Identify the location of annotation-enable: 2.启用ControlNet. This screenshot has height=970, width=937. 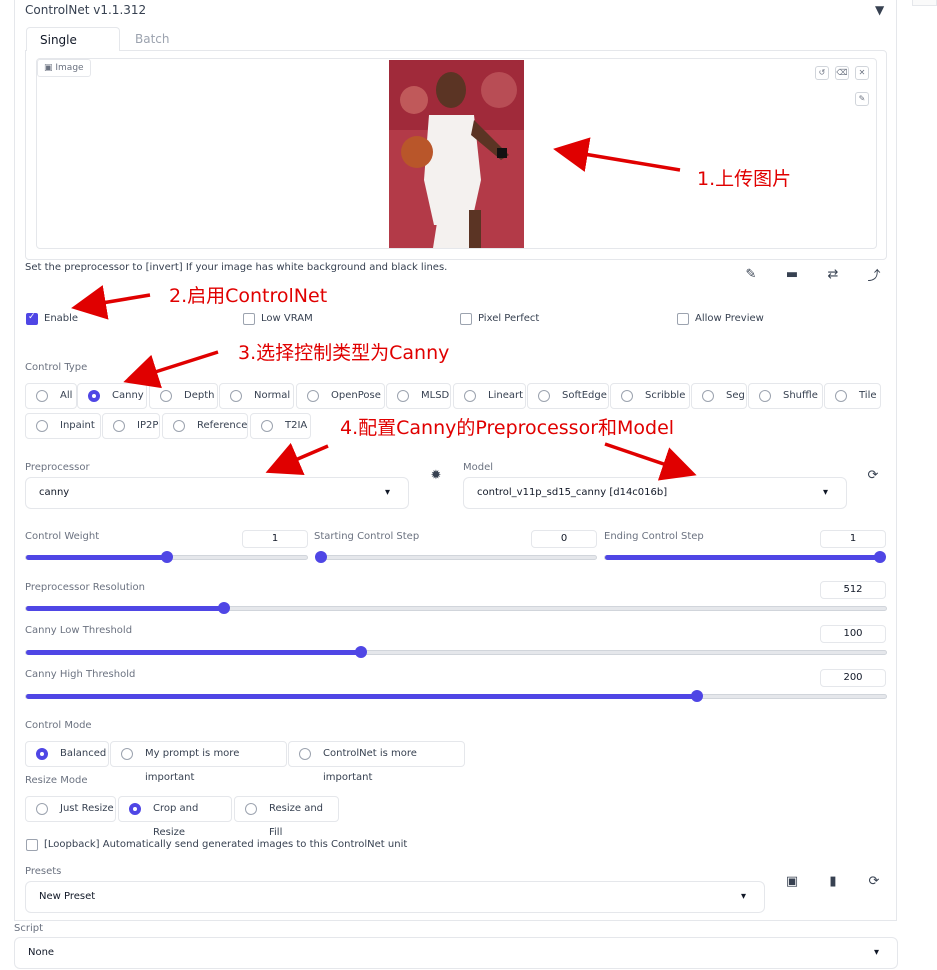
(248, 296).